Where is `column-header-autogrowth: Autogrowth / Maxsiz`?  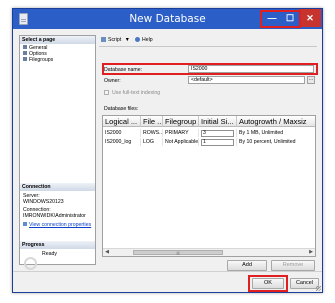
column-header-autogrowth: Autogrowth / Maxsiz is located at coordinates (276, 121).